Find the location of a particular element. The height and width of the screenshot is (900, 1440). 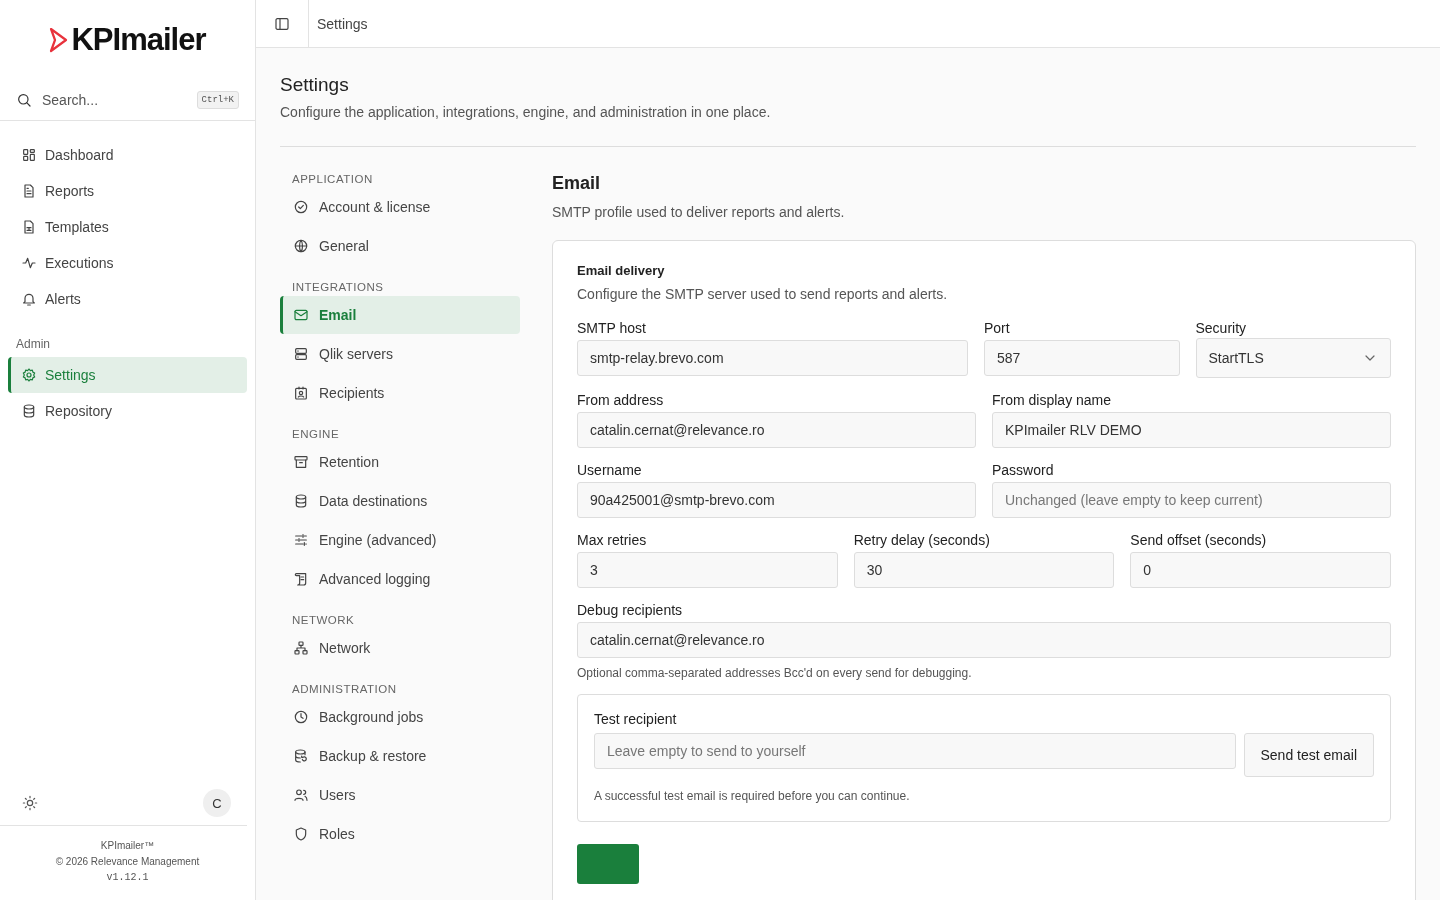

mail-icon is located at coordinates (301, 315).